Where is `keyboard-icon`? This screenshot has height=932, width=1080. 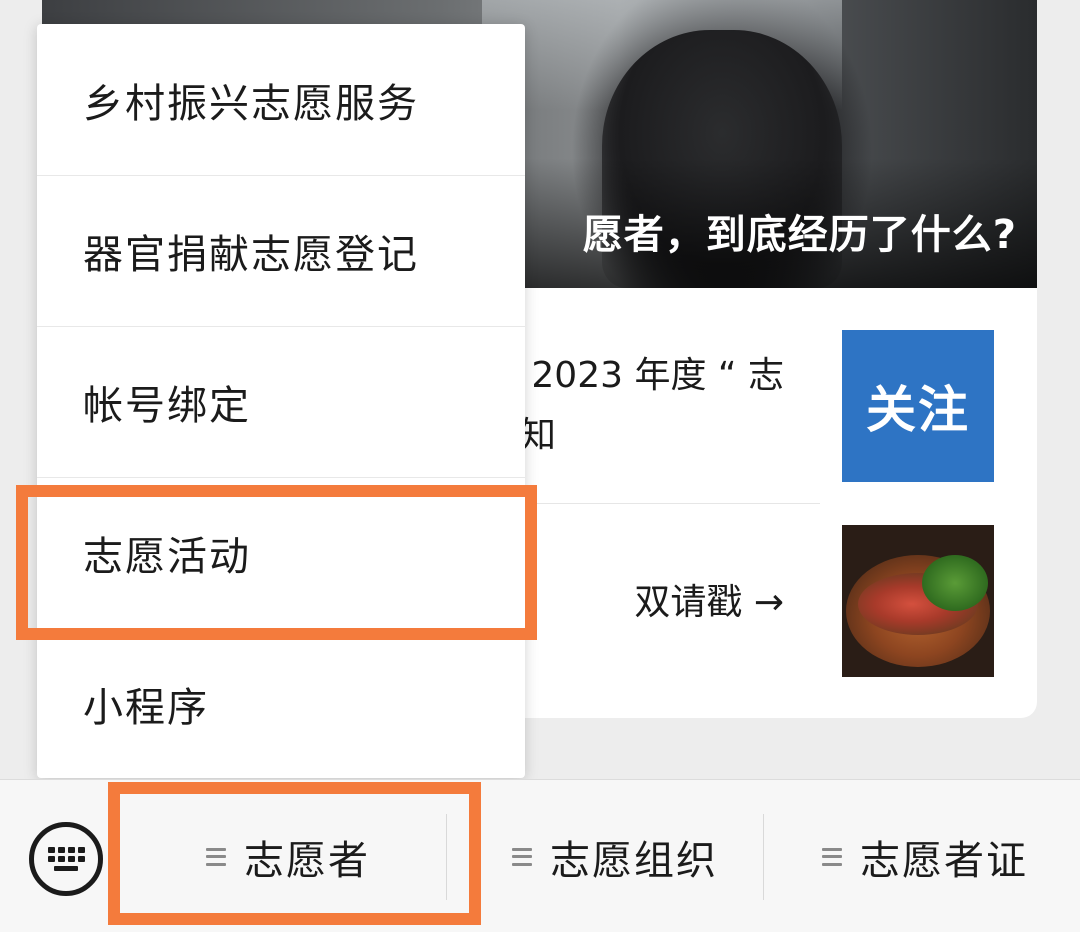
keyboard-icon is located at coordinates (66, 859).